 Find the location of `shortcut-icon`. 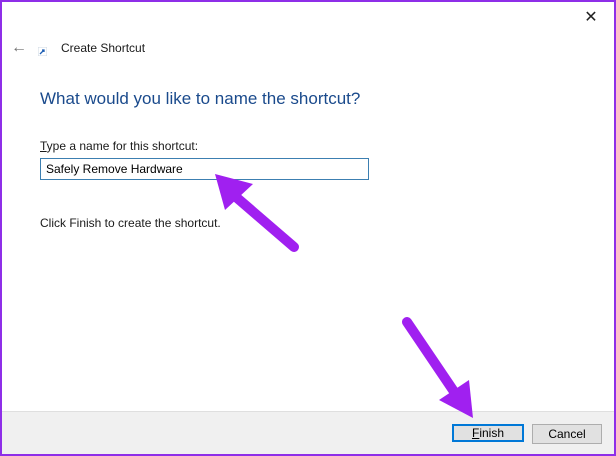

shortcut-icon is located at coordinates (42, 51).